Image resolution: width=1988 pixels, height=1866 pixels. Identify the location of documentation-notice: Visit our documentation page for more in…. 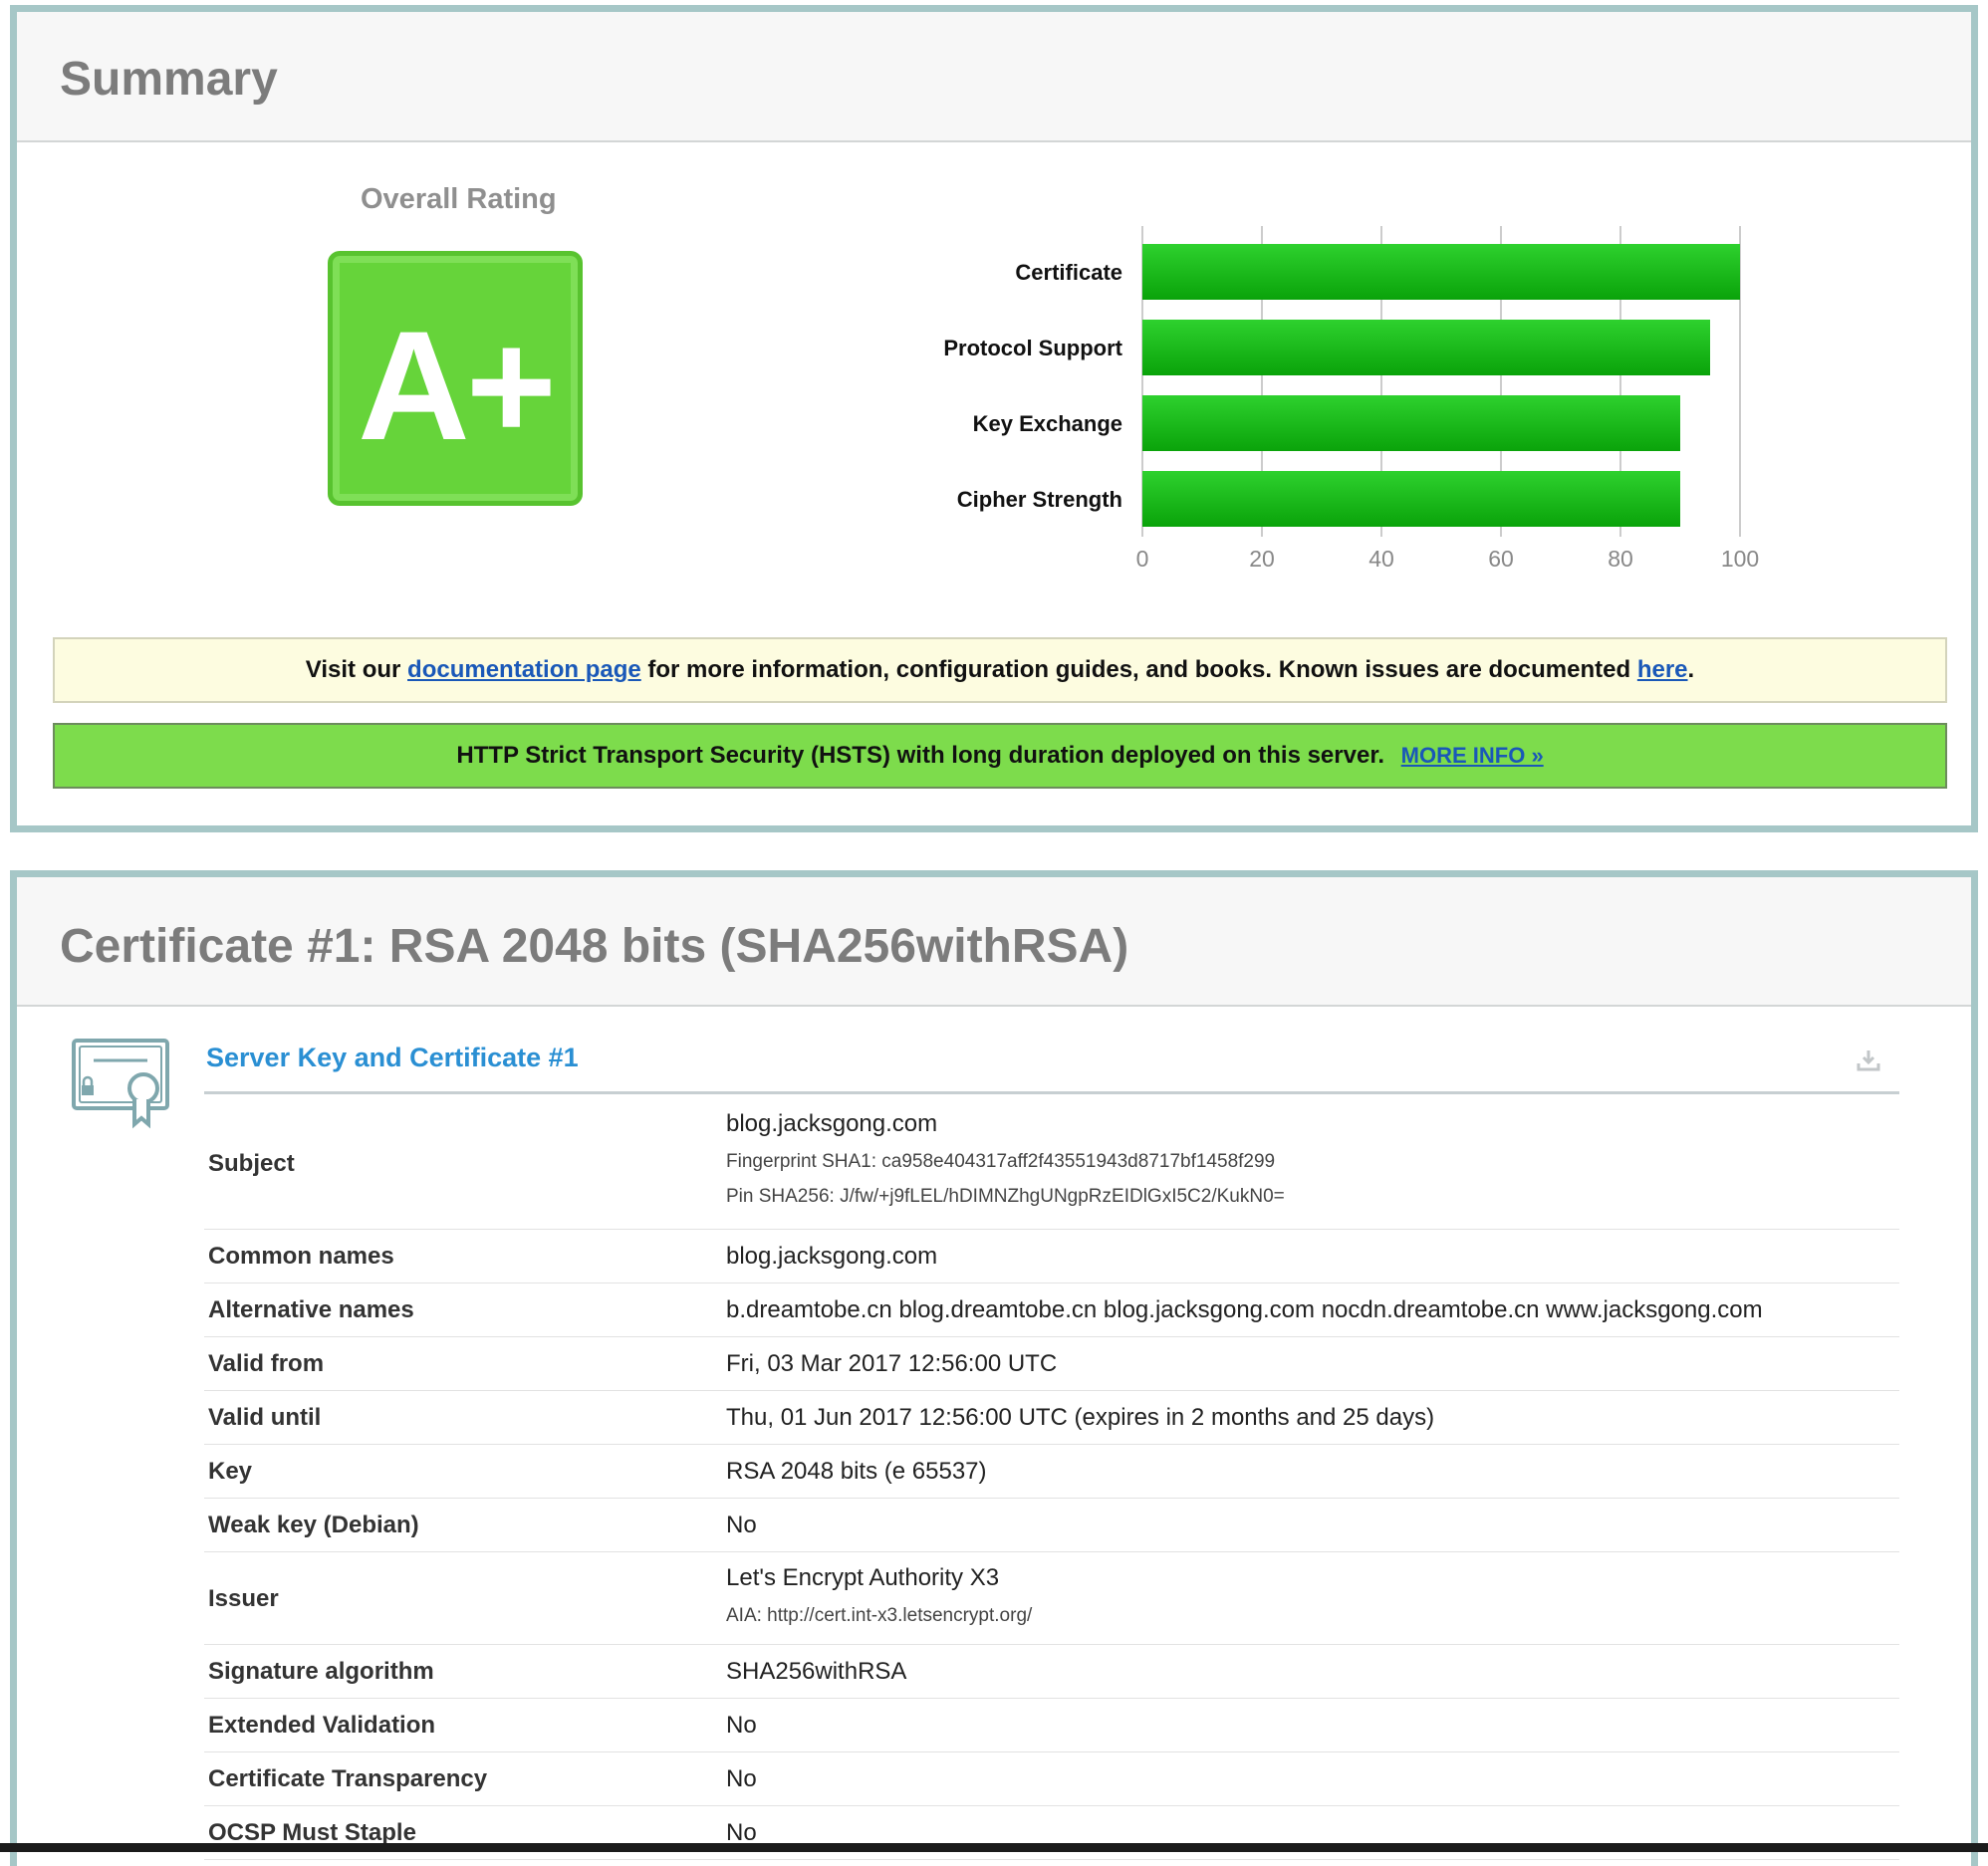
(1000, 670).